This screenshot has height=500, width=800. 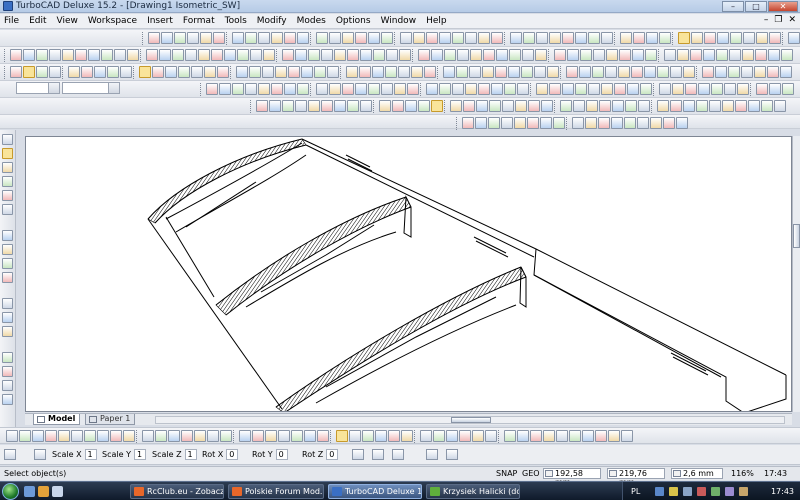 What do you see at coordinates (40, 454) in the screenshot?
I see `select-options-icon` at bounding box center [40, 454].